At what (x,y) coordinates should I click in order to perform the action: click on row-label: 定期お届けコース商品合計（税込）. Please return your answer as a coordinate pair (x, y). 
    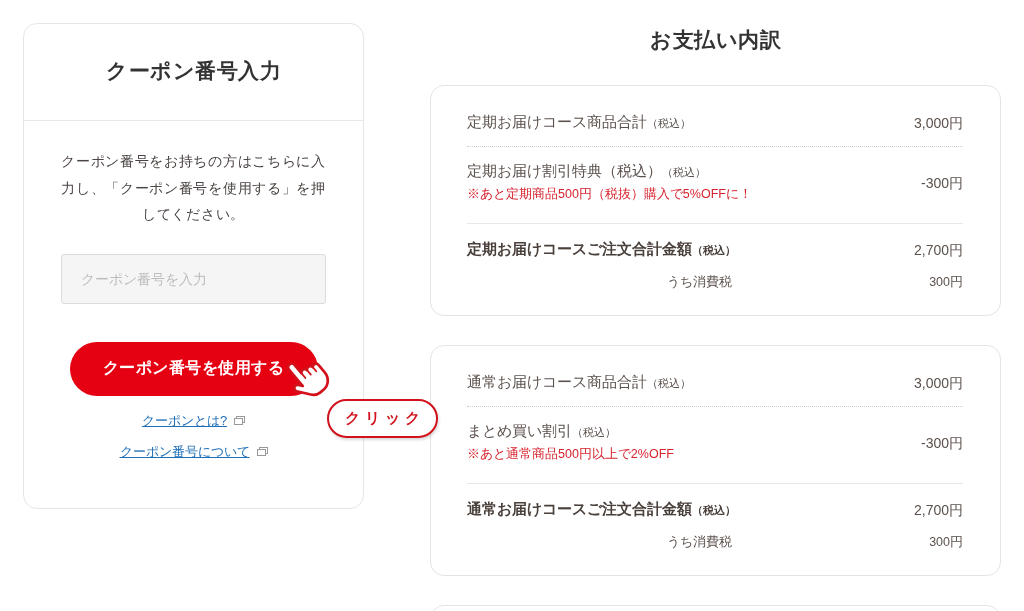
    Looking at the image, I should click on (579, 122).